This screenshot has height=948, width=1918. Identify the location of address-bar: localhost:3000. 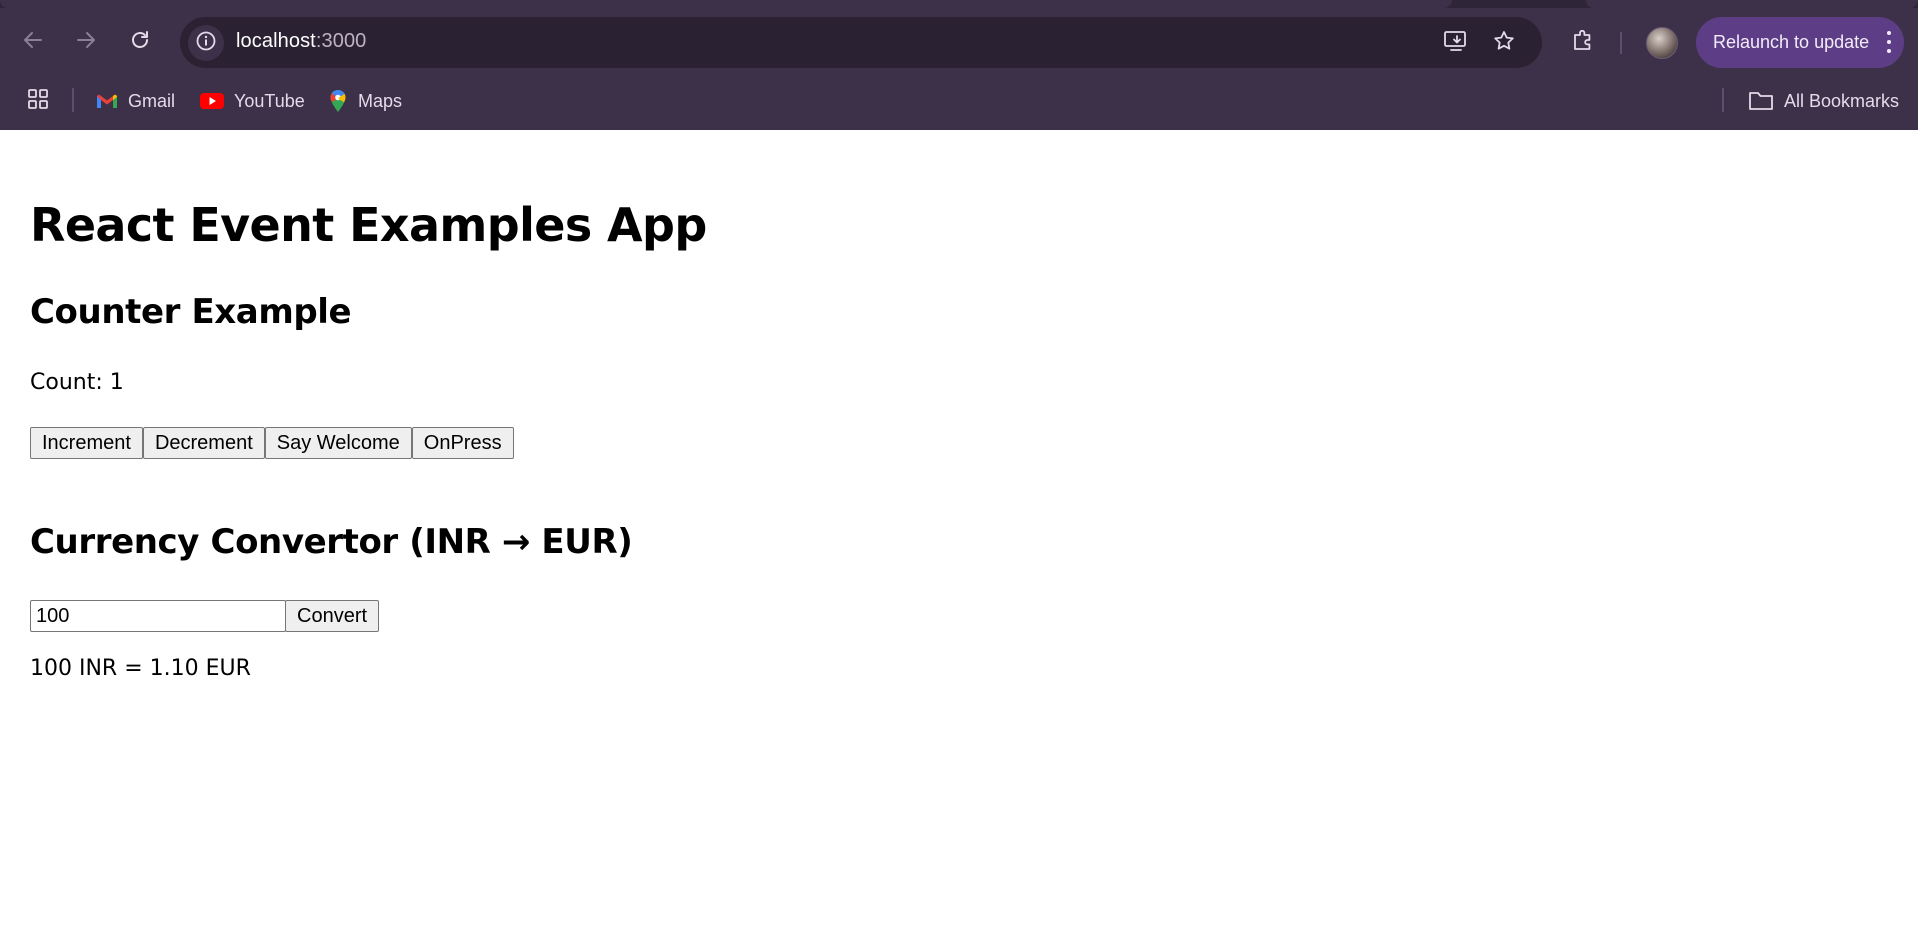
(861, 42).